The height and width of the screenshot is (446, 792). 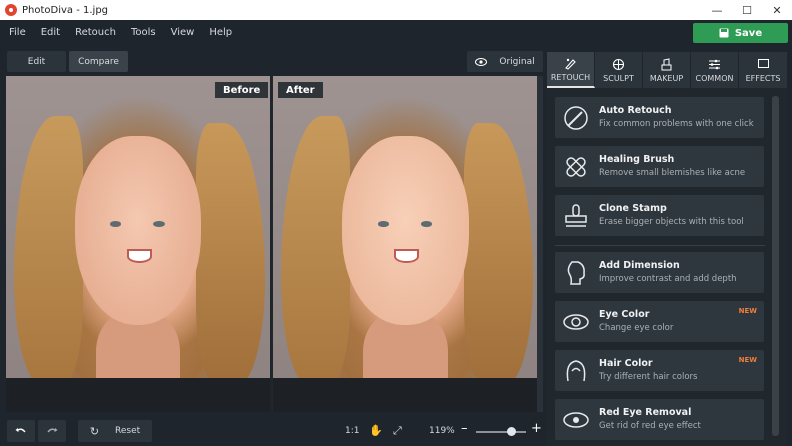 What do you see at coordinates (666, 78) in the screenshot?
I see `tab-makeup-label: MAKEUP` at bounding box center [666, 78].